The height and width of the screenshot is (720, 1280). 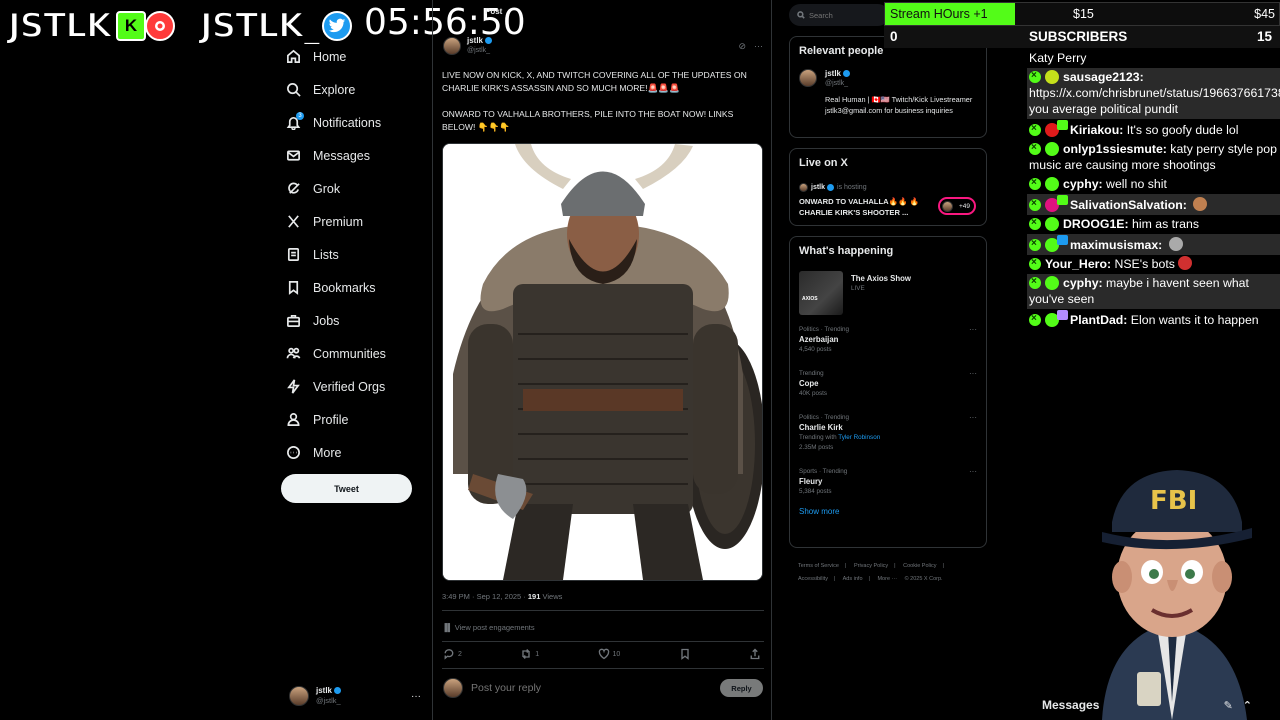 What do you see at coordinates (160, 26) in the screenshot?
I see `record-icon` at bounding box center [160, 26].